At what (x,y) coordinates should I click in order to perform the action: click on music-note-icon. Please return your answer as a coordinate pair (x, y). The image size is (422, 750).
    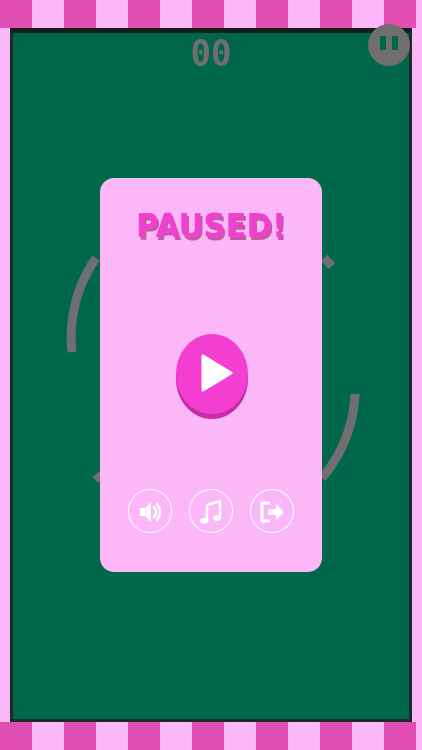
    Looking at the image, I should click on (211, 511).